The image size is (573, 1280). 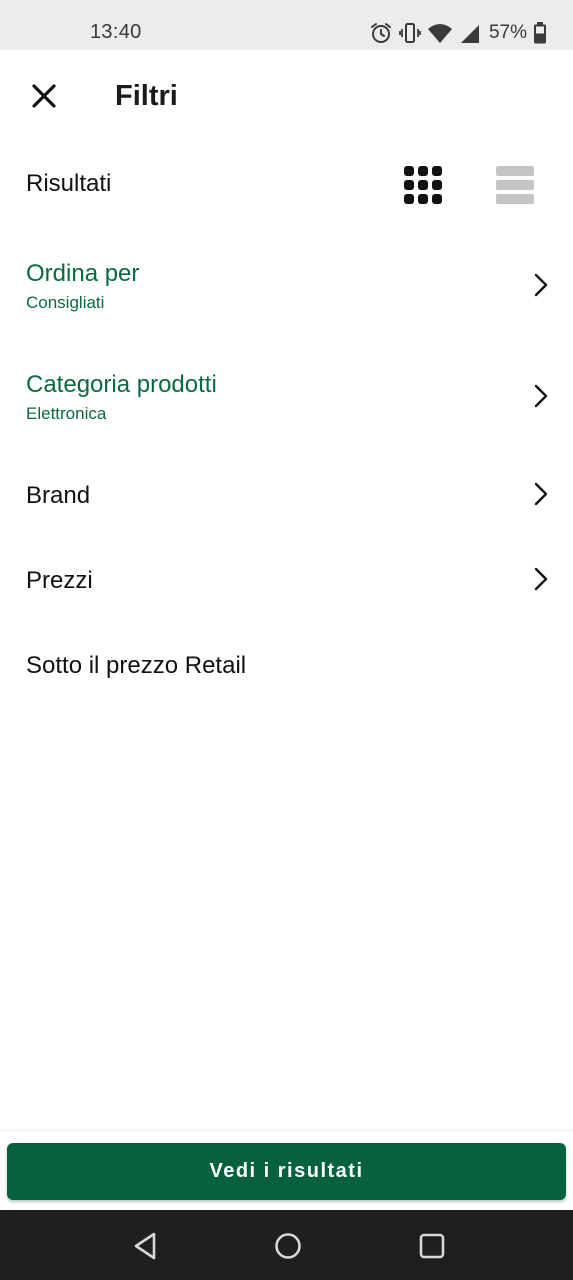 I want to click on status-bar: 13:40 57%, so click(x=286, y=25).